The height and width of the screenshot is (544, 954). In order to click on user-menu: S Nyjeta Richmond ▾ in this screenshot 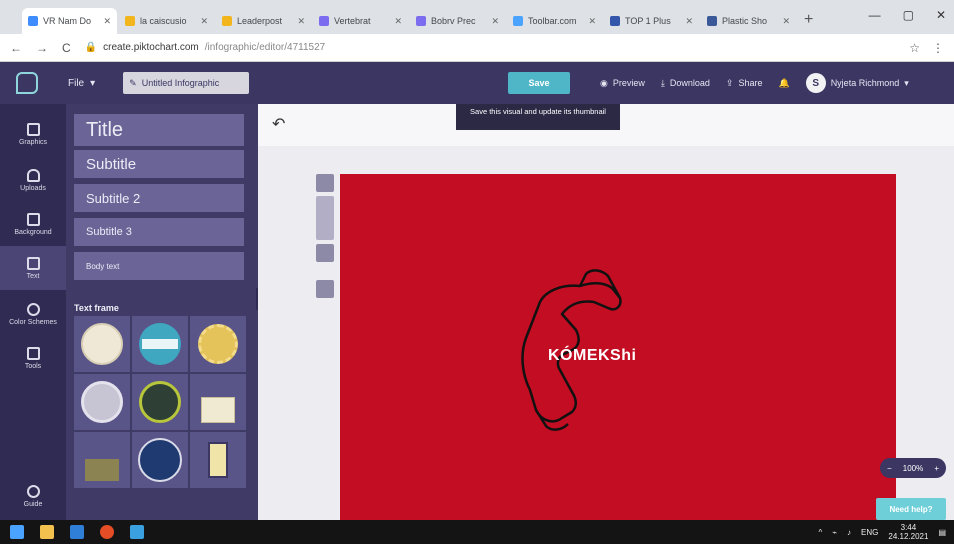, I will do `click(857, 83)`.